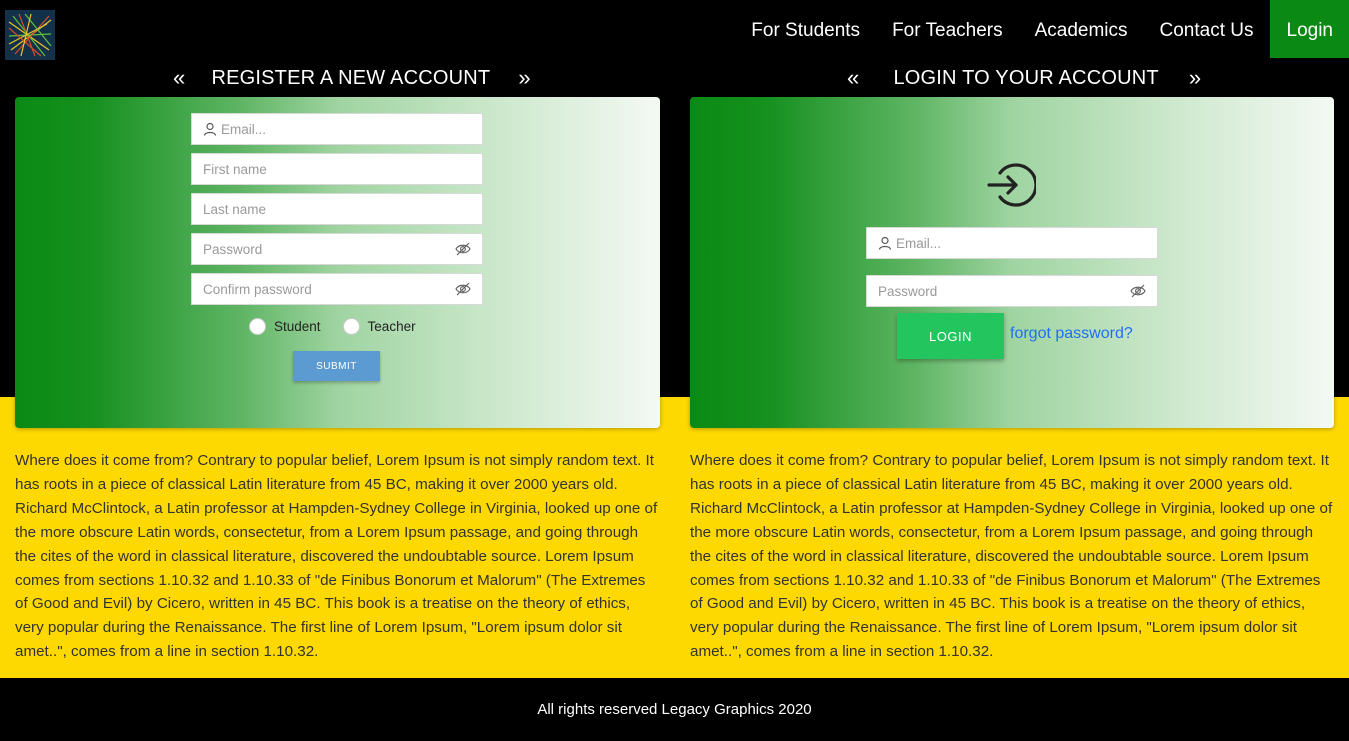  Describe the element at coordinates (1011, 185) in the screenshot. I see `login-arrow-icon` at that location.